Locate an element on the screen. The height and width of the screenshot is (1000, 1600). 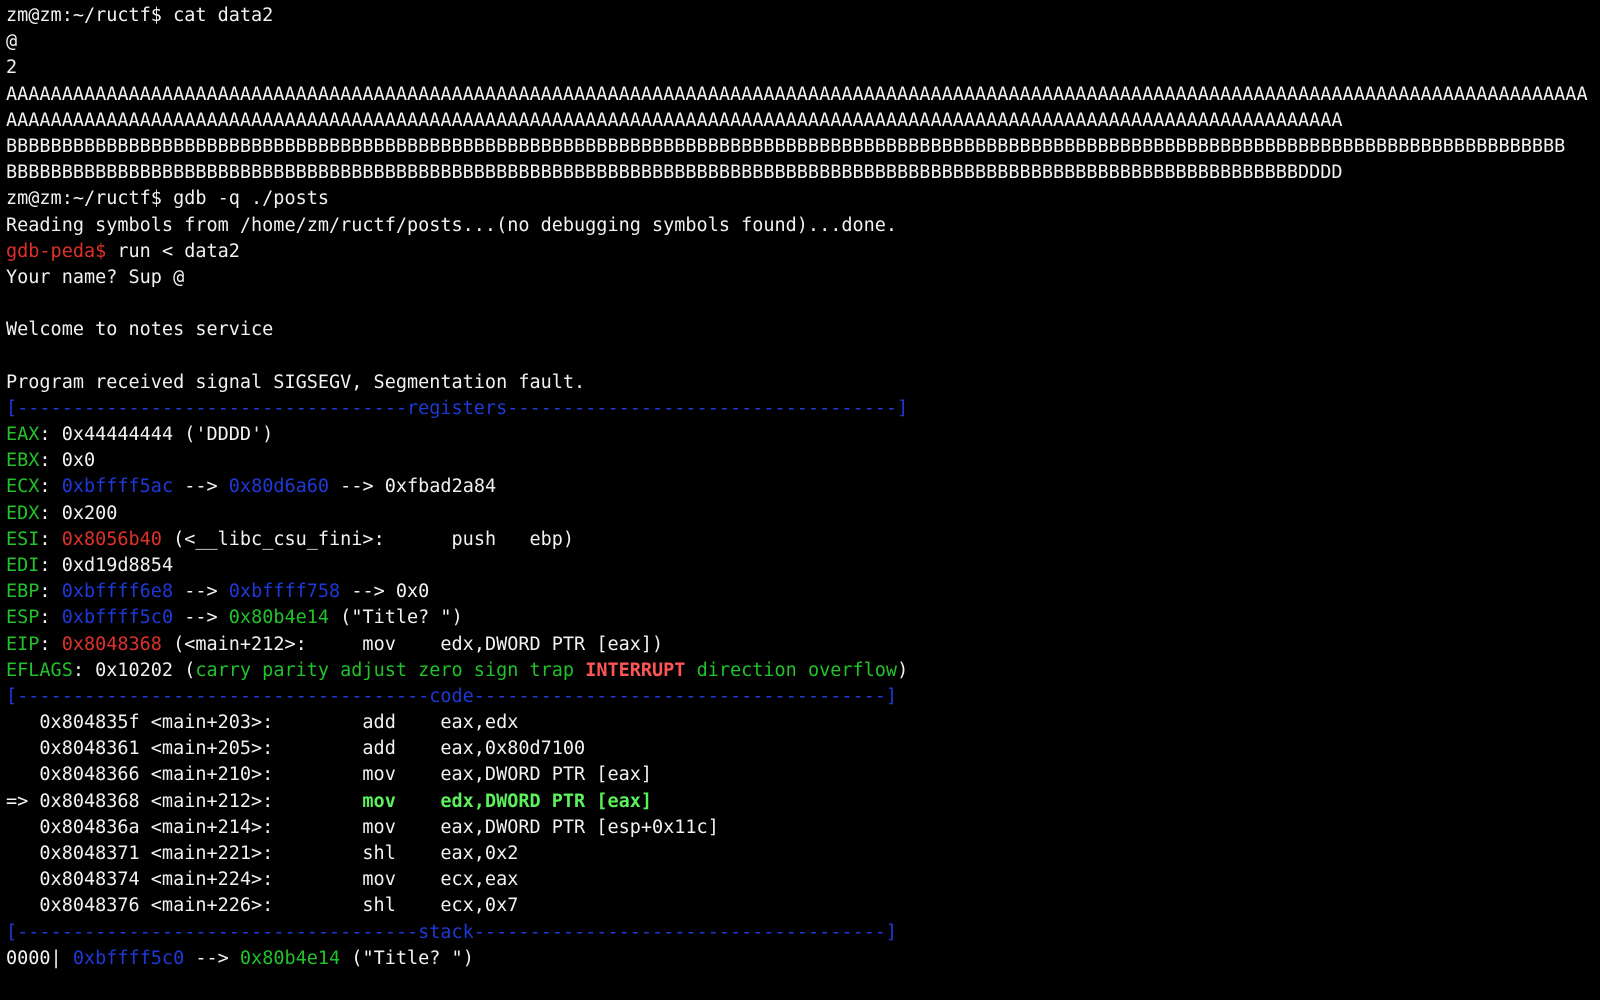
terminal-text: 2 is located at coordinates (12, 68).